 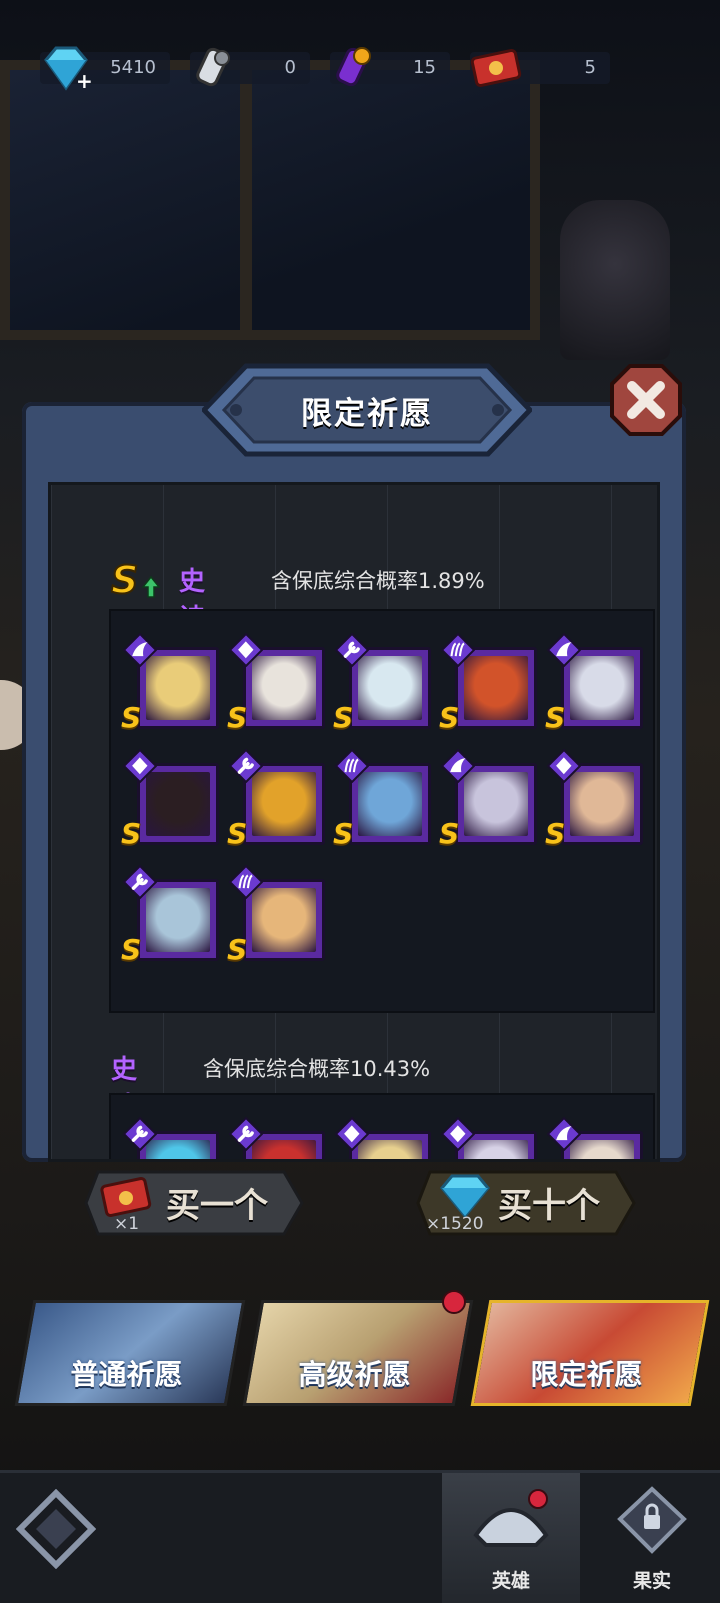 I want to click on nav-home, so click(x=60, y=1538).